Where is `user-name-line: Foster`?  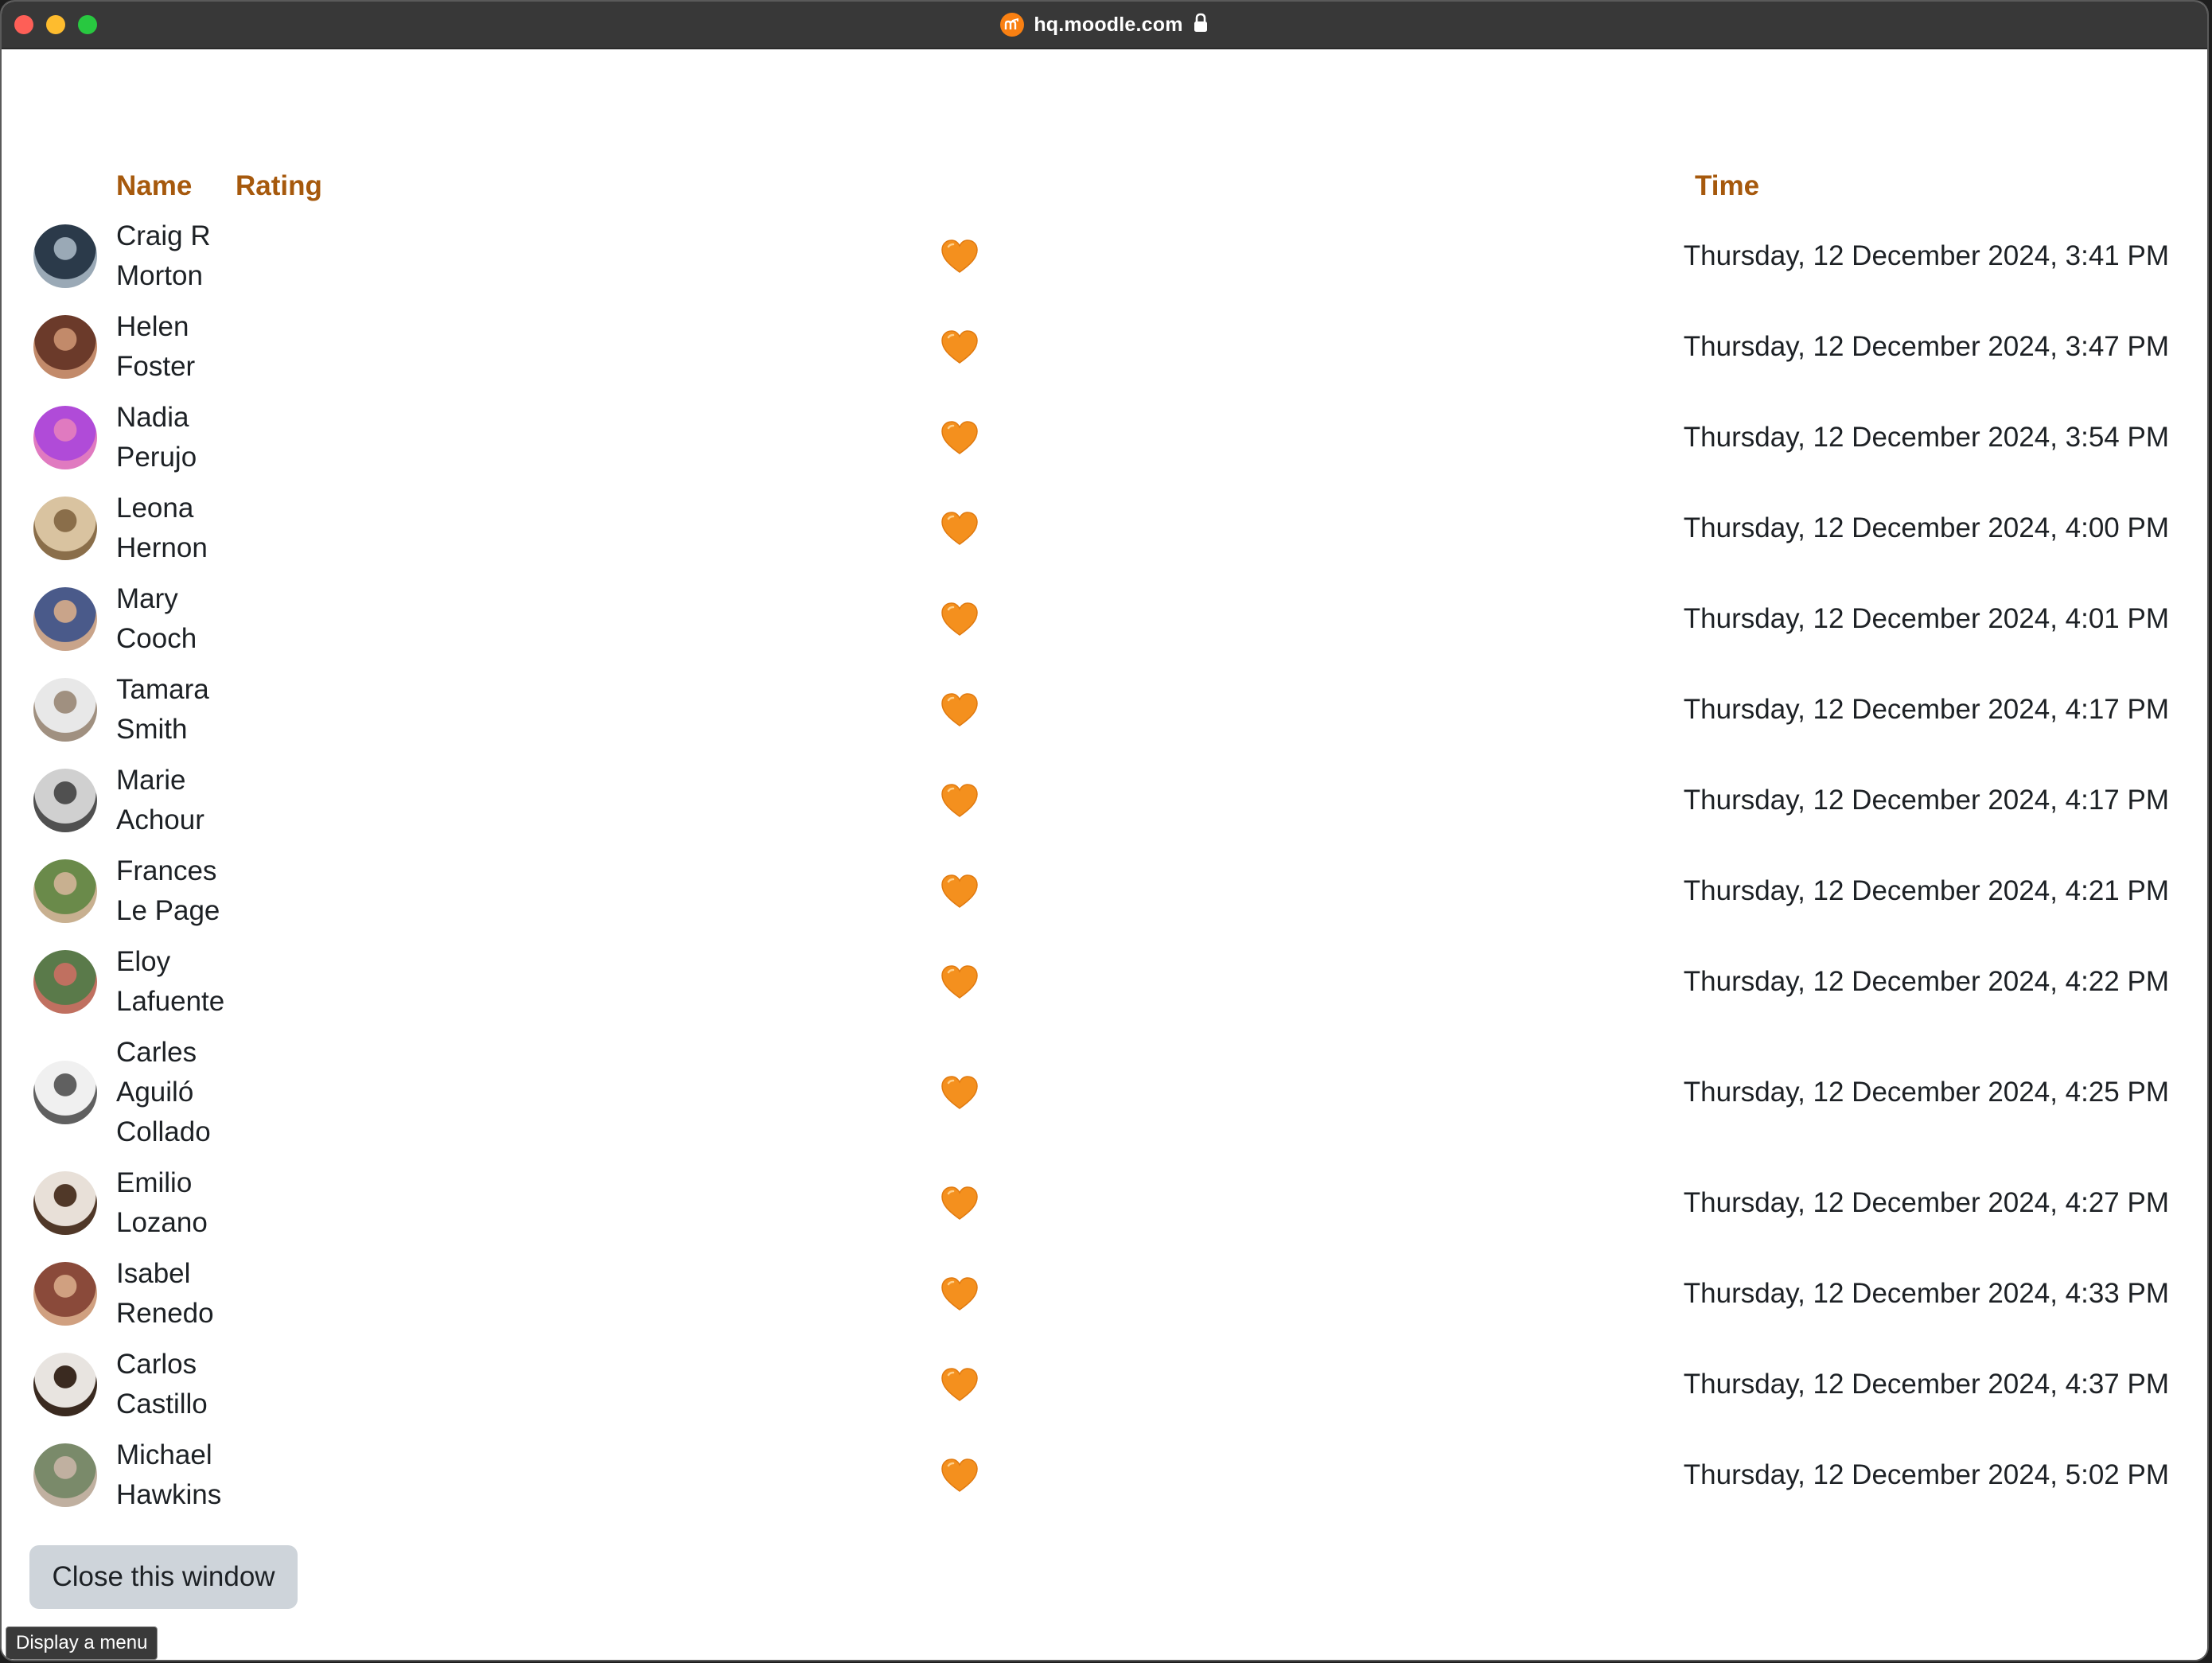
user-name-line: Foster is located at coordinates (156, 367).